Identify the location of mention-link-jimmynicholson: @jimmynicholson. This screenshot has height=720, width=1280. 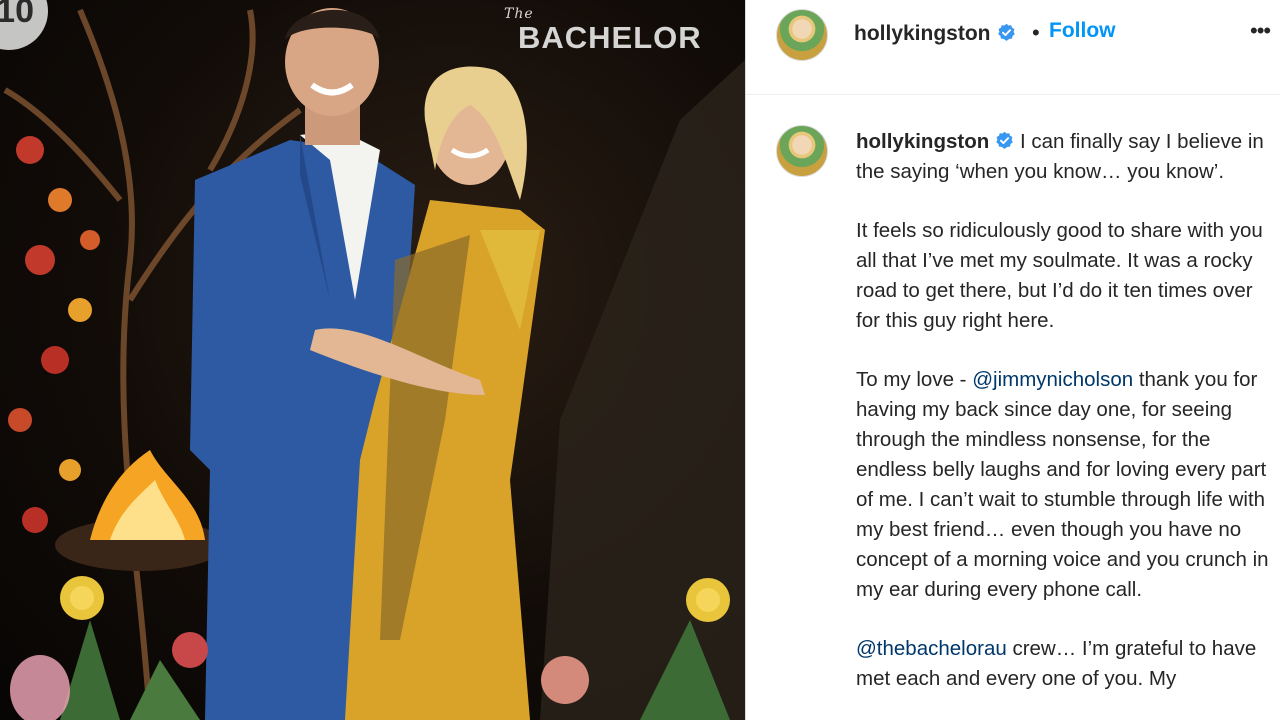
(1052, 379).